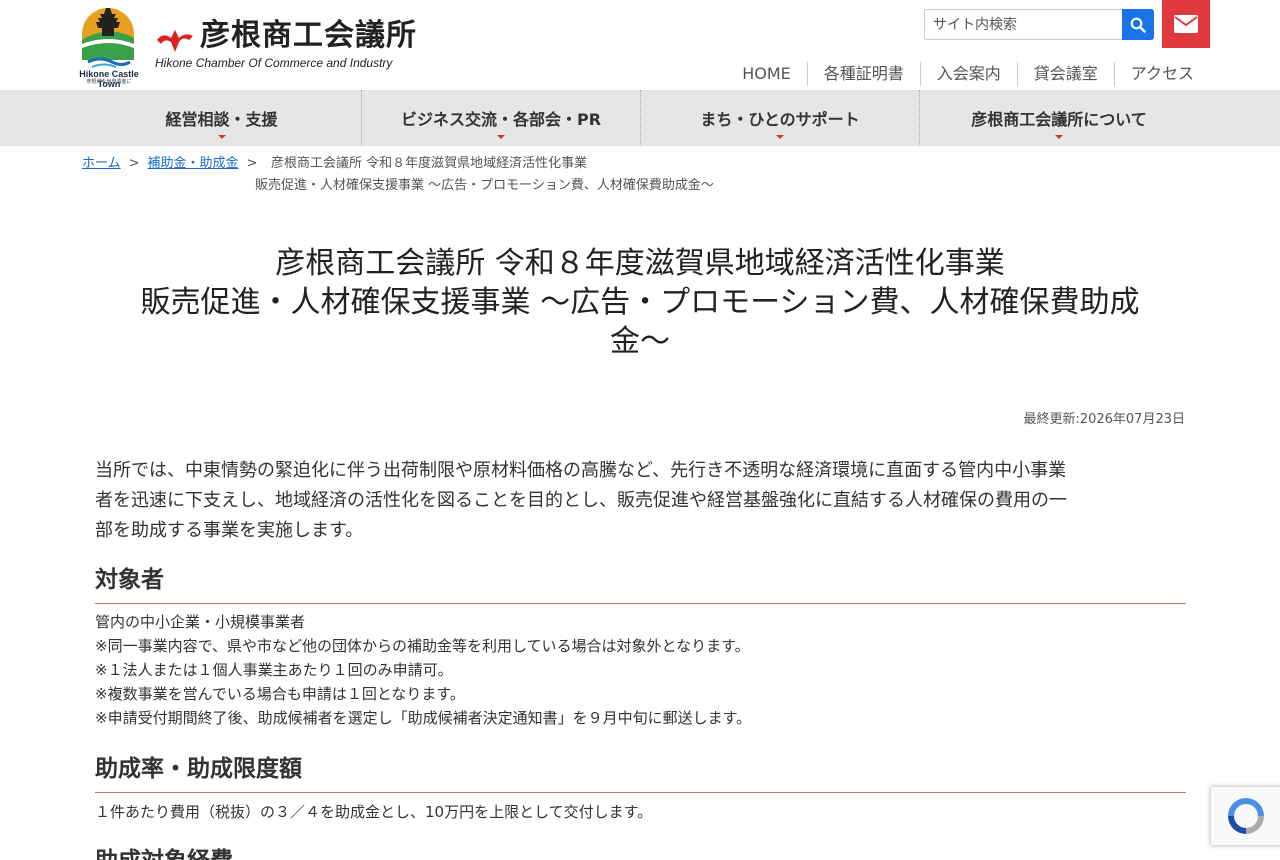 This screenshot has width=1280, height=860. I want to click on util-nav-access: アクセス, so click(1161, 74).